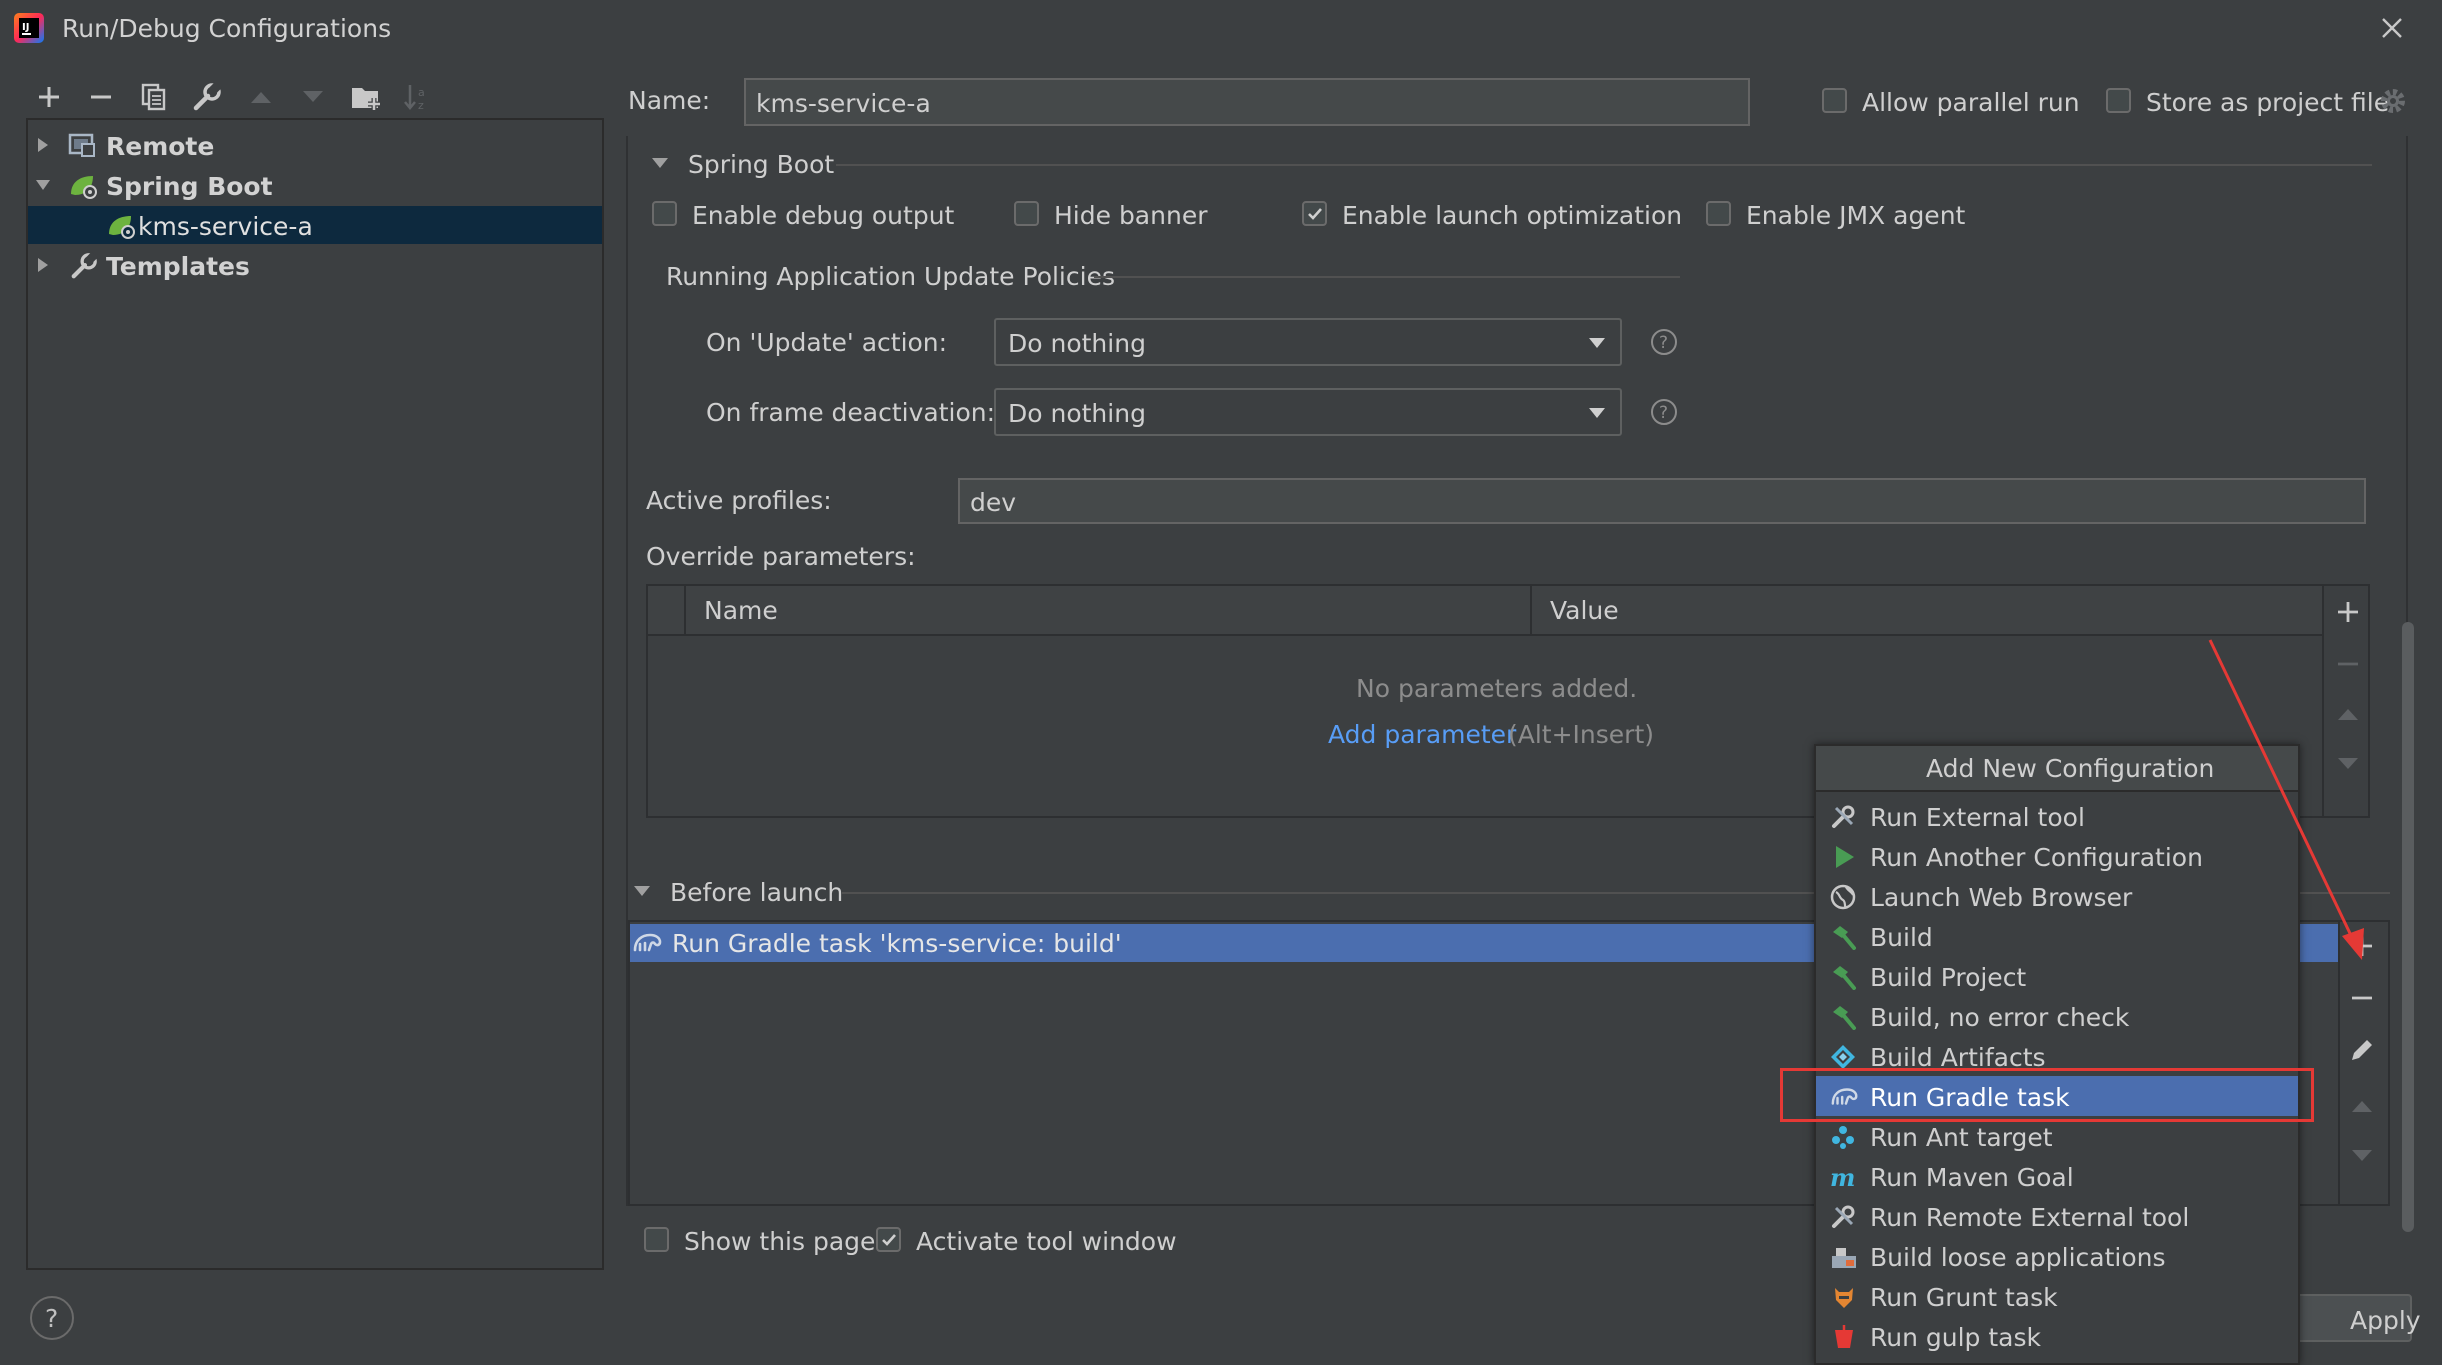 The width and height of the screenshot is (2442, 1365). What do you see at coordinates (1221, 28) in the screenshot?
I see `title-bar: IJ Run/Debug Configurations` at bounding box center [1221, 28].